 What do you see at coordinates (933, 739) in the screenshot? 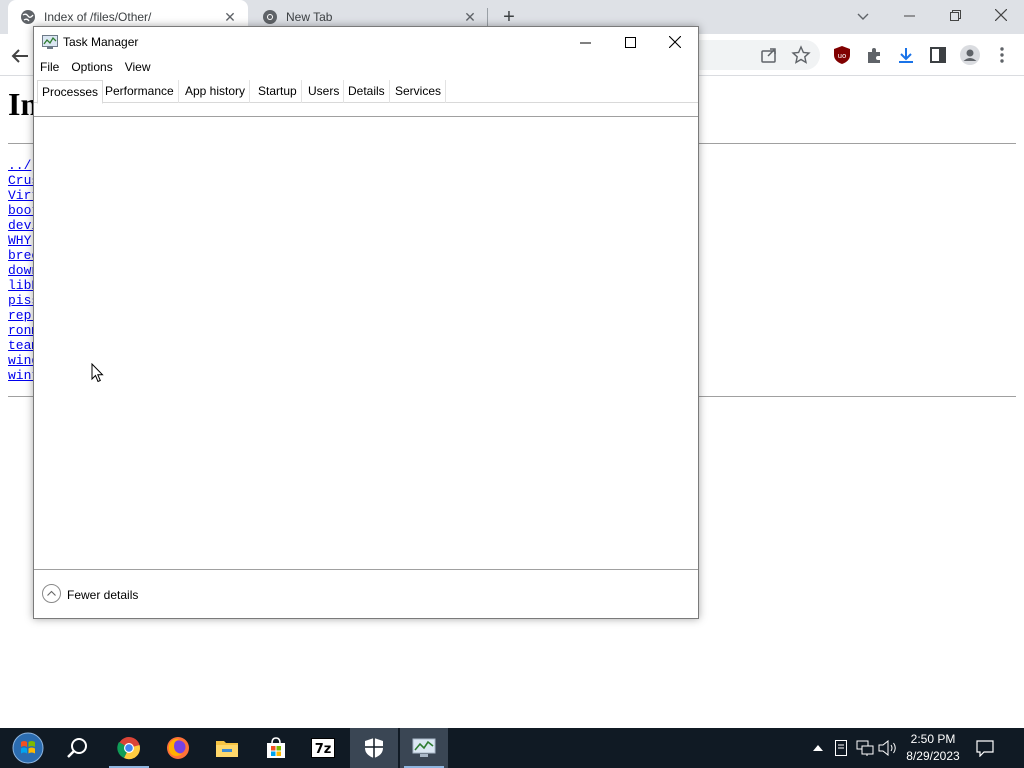
I see `clock-time: 2:50 PM` at bounding box center [933, 739].